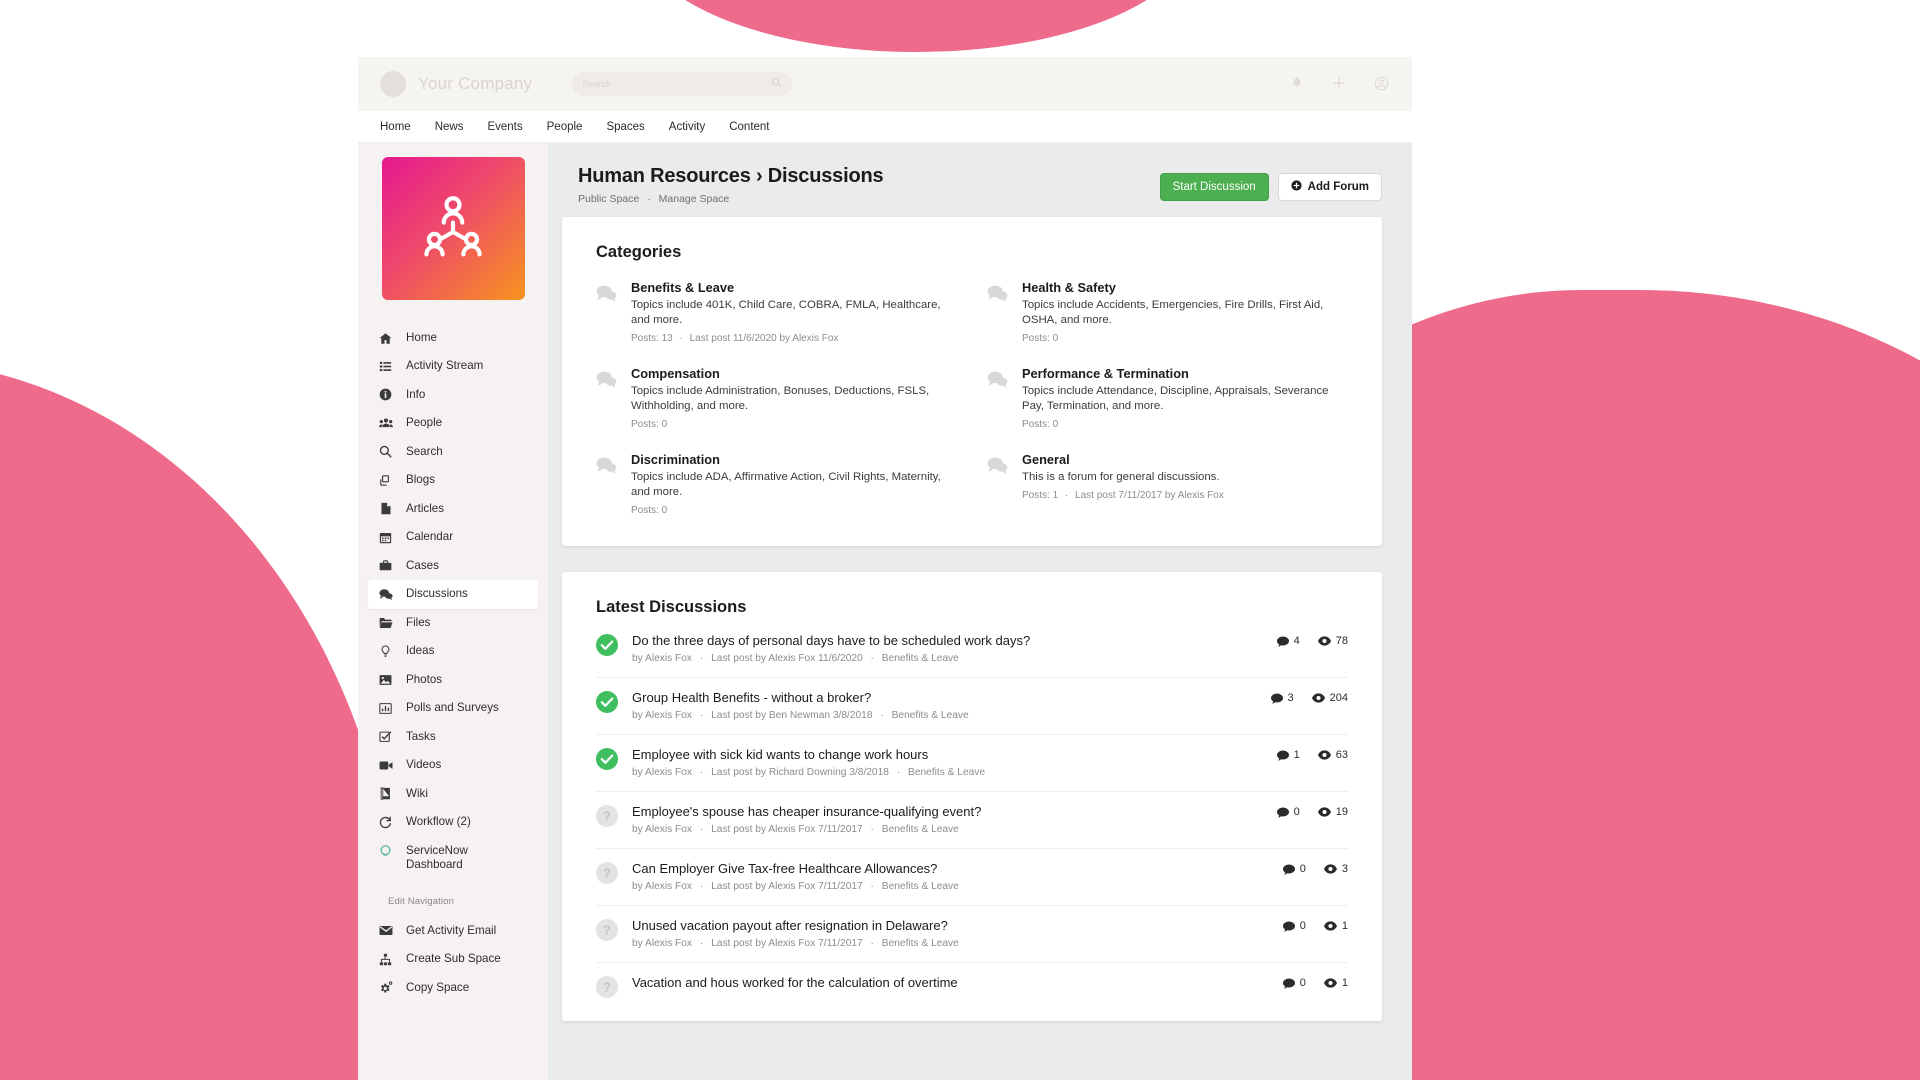  I want to click on sidebar-item-search: Search, so click(453, 452).